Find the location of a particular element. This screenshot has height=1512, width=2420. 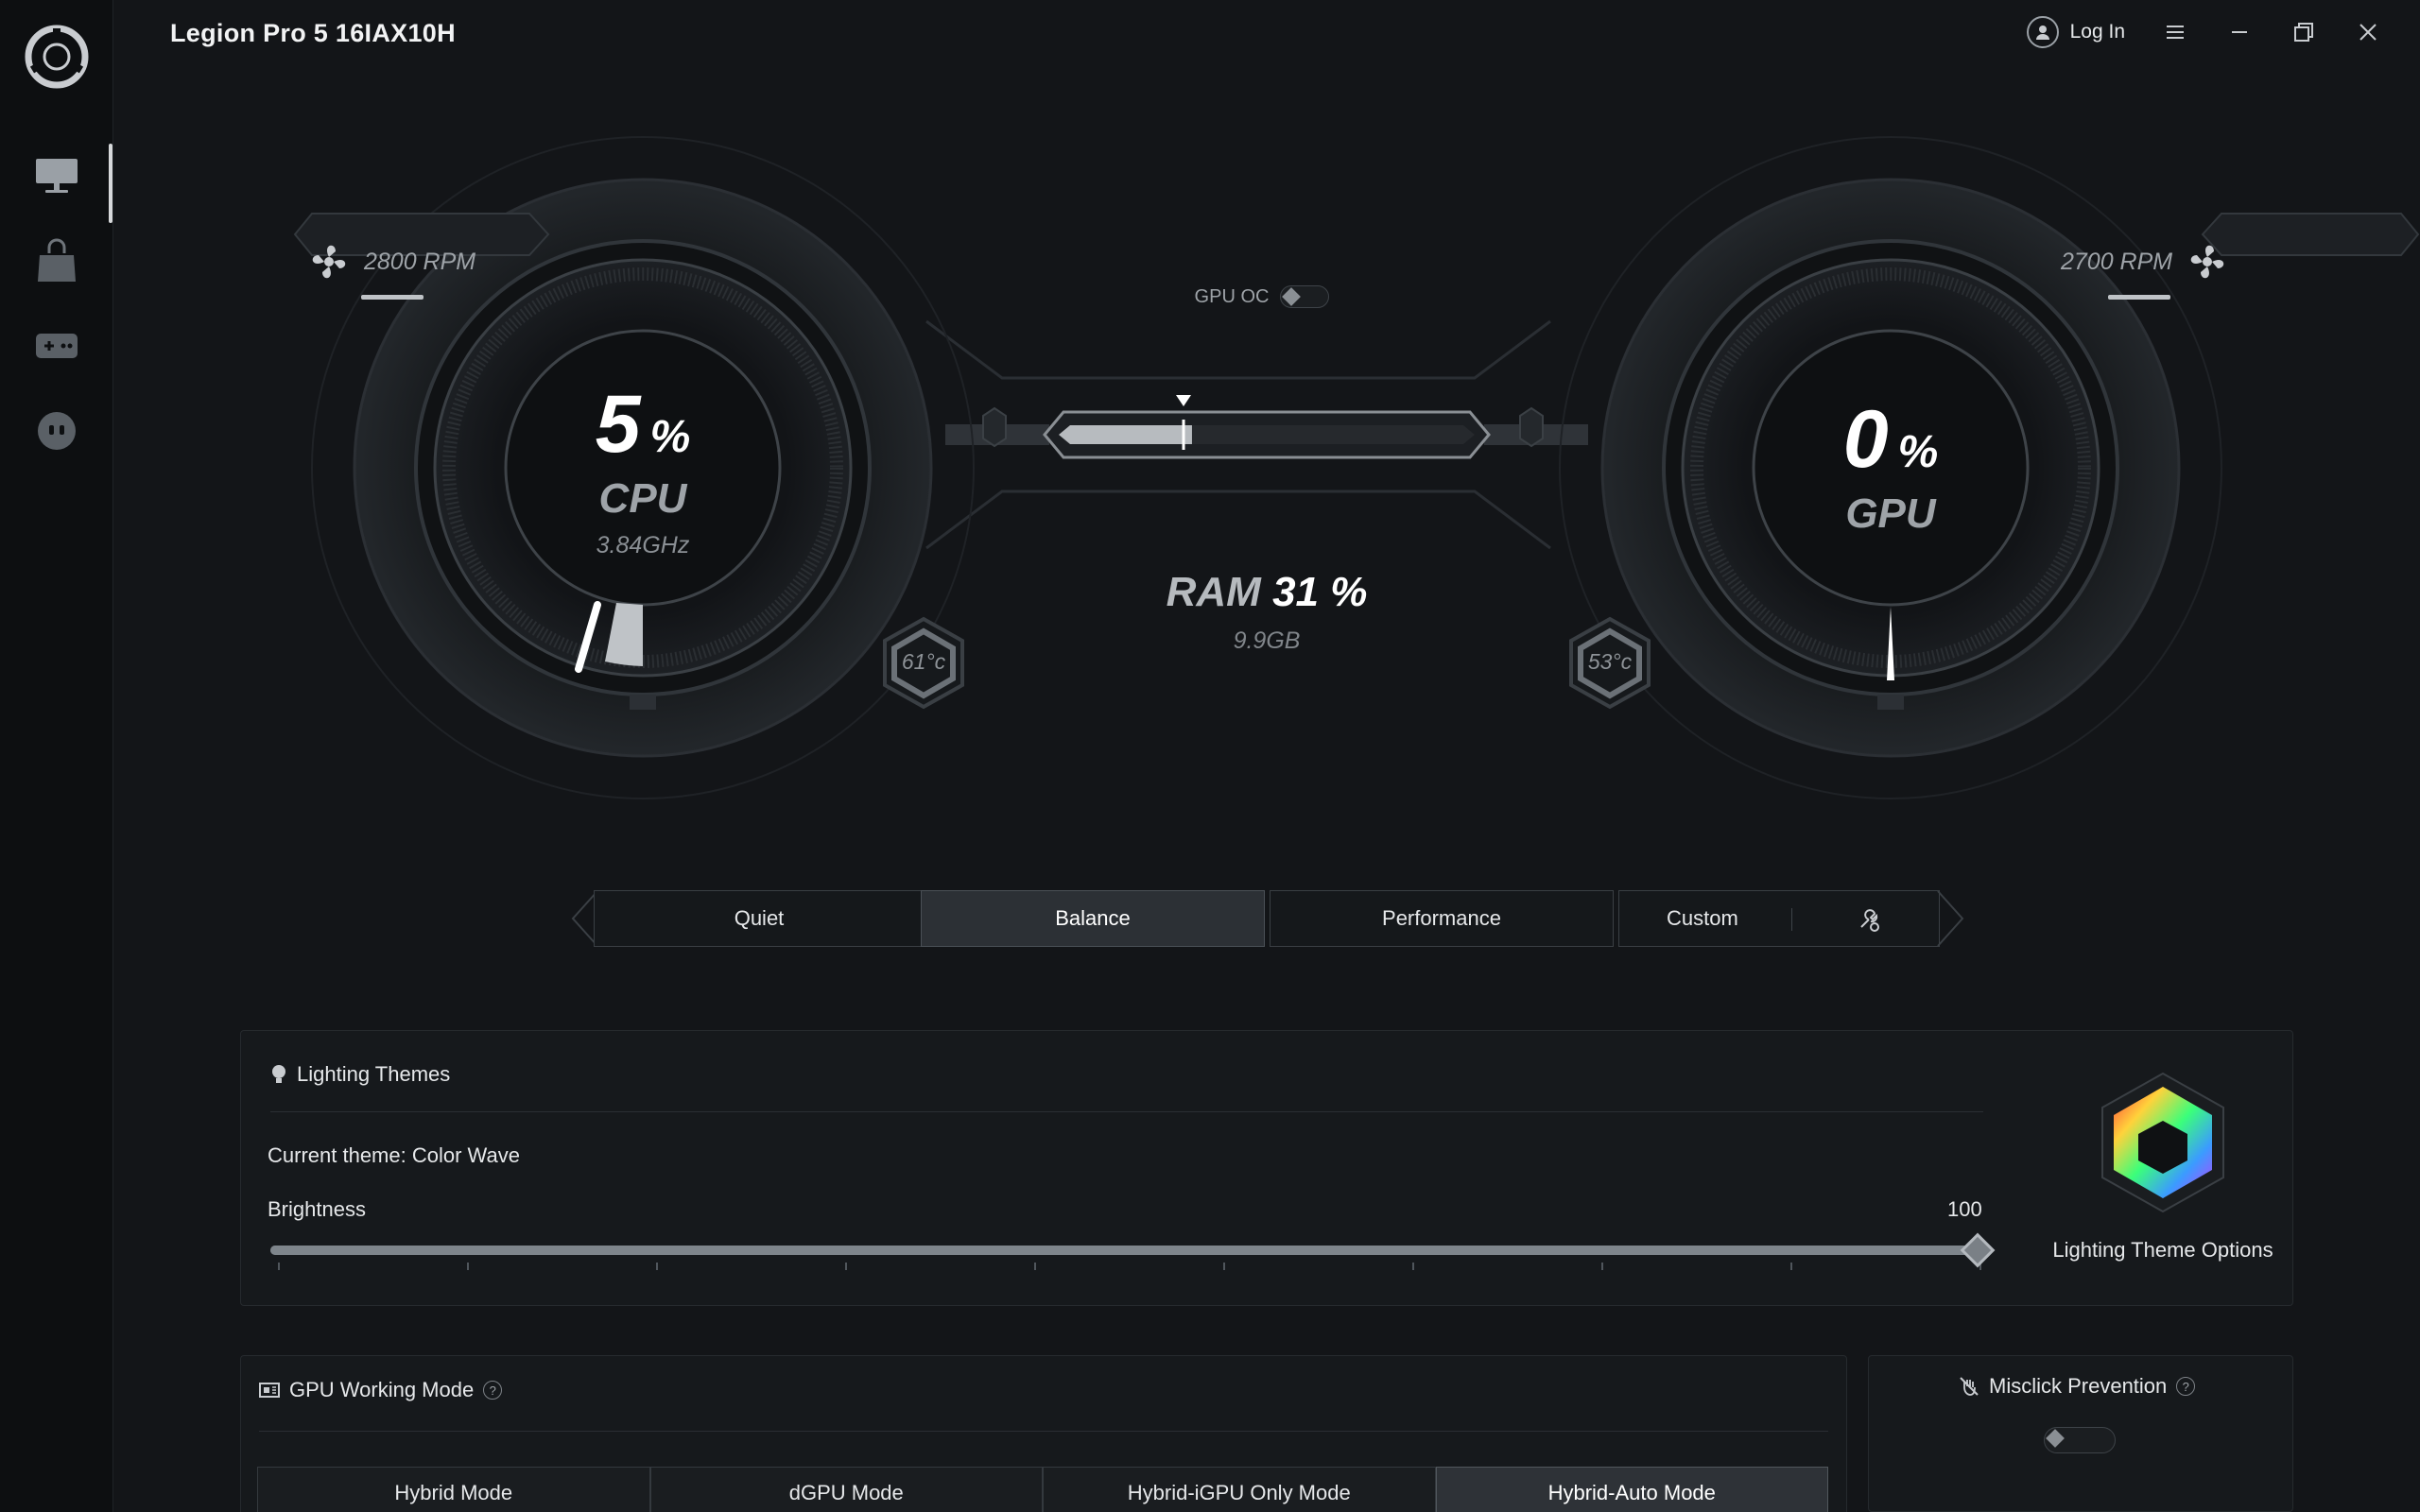

lighting-divider is located at coordinates (1126, 1111).